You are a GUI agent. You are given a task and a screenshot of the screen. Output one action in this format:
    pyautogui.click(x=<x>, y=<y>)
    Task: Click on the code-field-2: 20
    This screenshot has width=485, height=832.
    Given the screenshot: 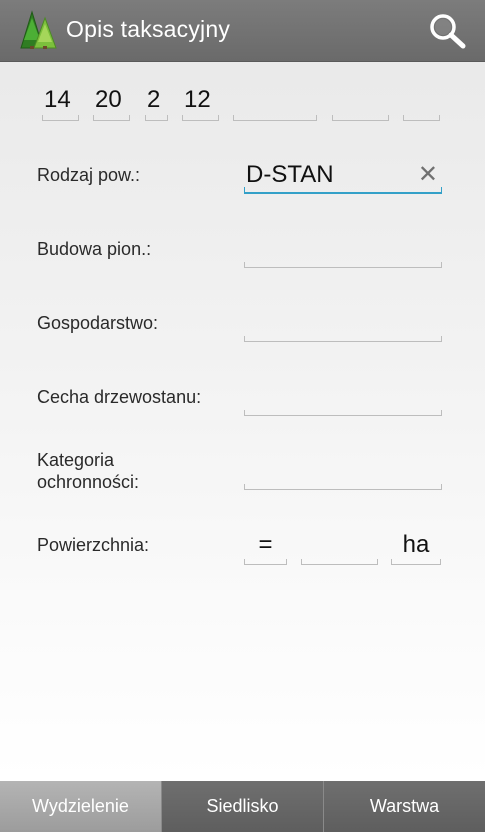 What is the action you would take?
    pyautogui.click(x=111, y=102)
    